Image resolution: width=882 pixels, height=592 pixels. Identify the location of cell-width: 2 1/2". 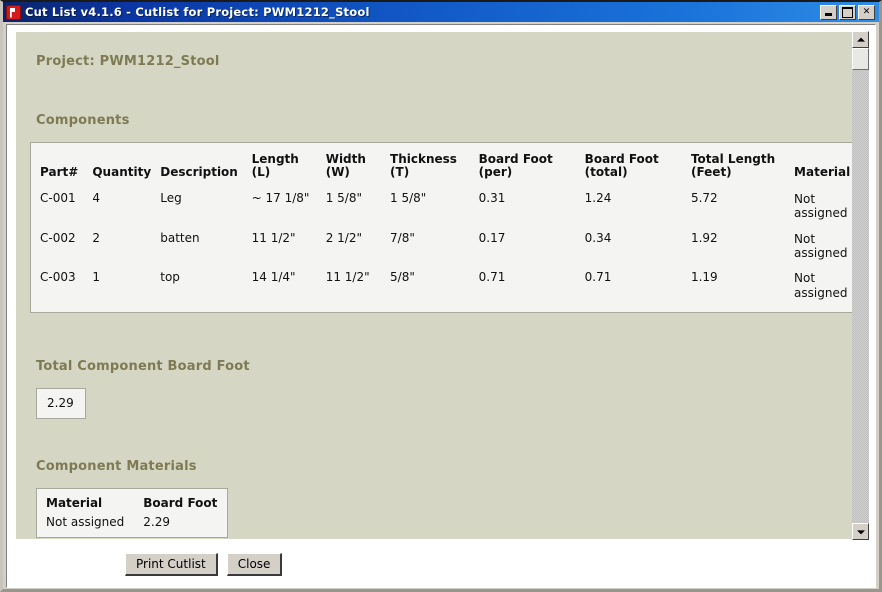
(343, 237).